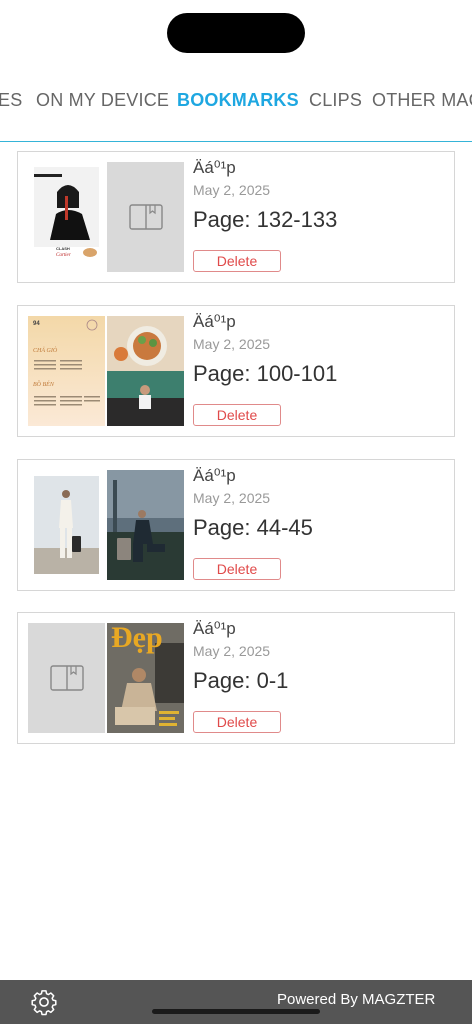  Describe the element at coordinates (63, 248) in the screenshot. I see `magazine-text: CLASH` at that location.